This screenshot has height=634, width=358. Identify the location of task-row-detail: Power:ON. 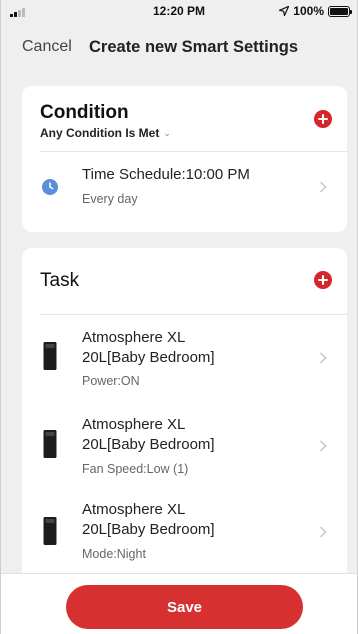
(111, 381).